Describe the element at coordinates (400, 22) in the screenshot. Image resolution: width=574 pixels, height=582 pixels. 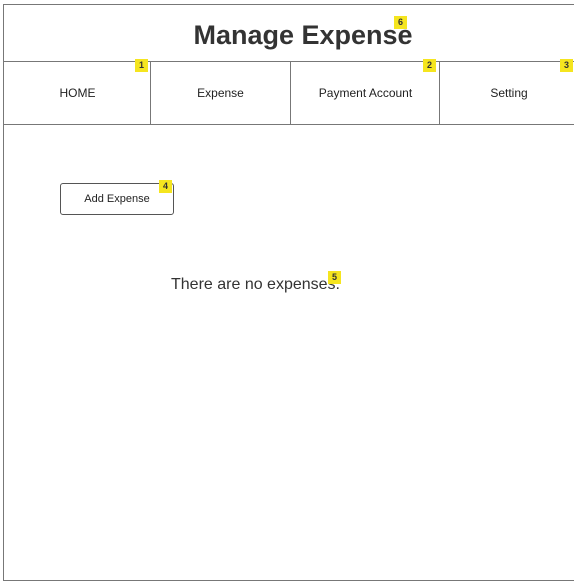
I see `annotation-badge-6: 6` at that location.